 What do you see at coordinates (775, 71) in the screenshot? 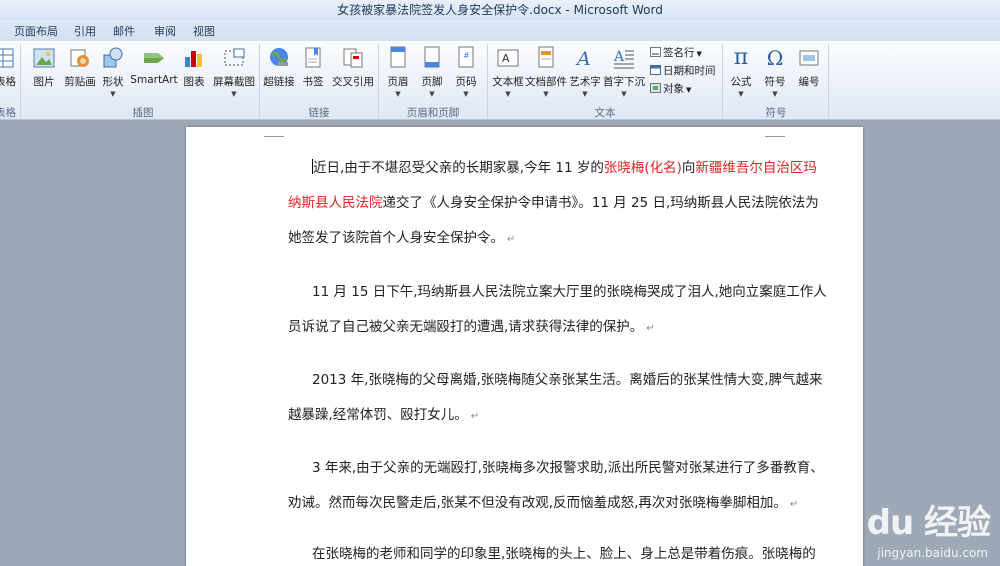
I see `symbol-button: Ω 符号 ▼` at bounding box center [775, 71].